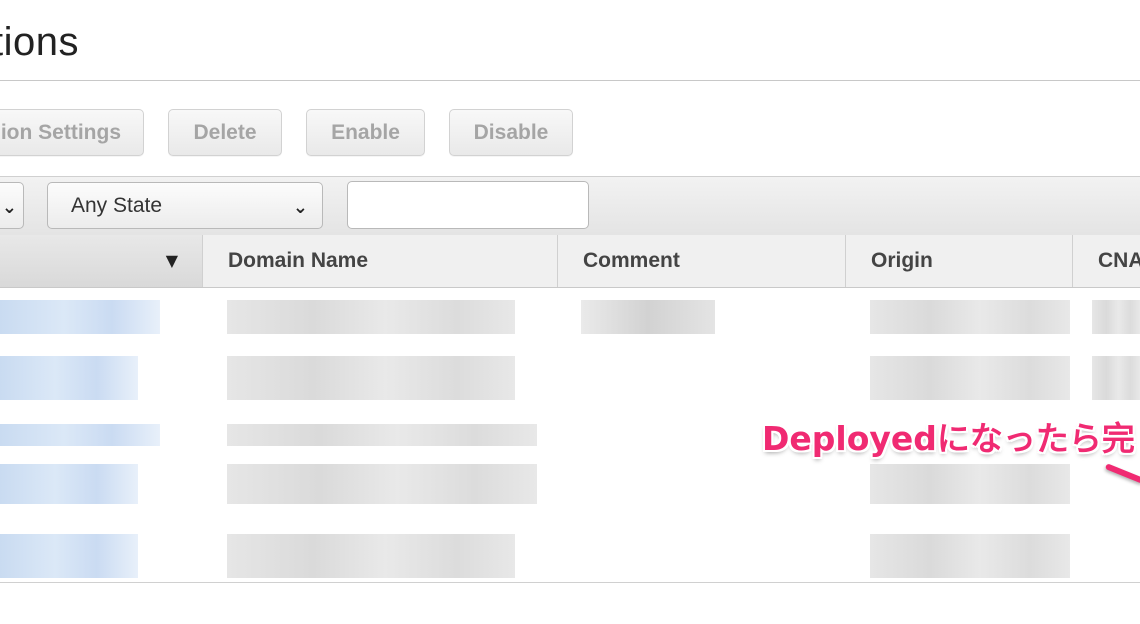  Describe the element at coordinates (511, 132) in the screenshot. I see `disable-button: Disable` at that location.